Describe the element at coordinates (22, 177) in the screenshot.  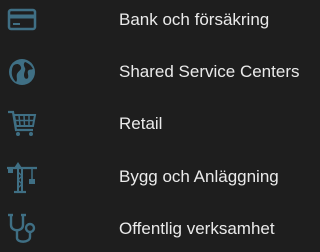
I see `construction-crane-icon` at that location.